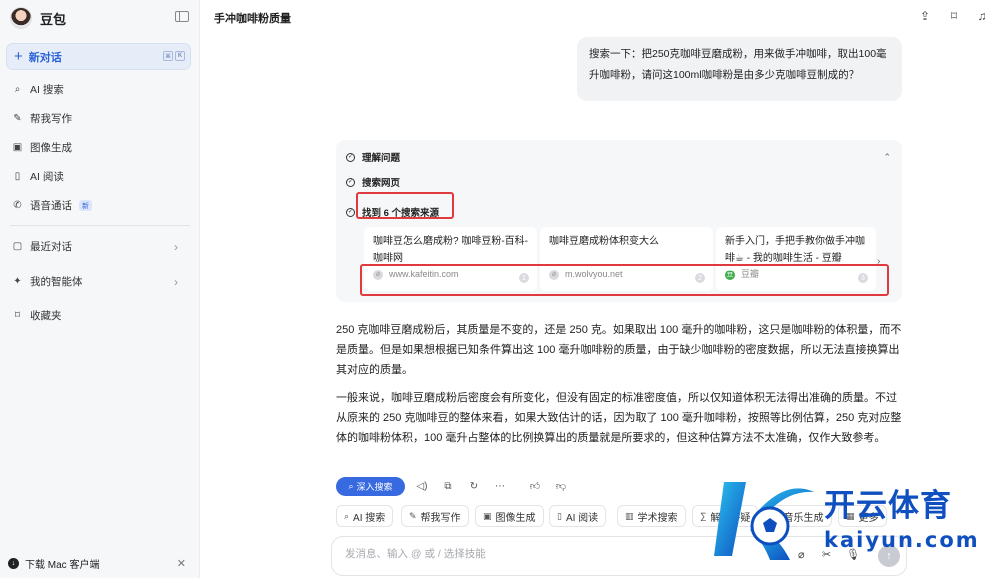 Image resolution: width=1000 pixels, height=578 pixels. I want to click on sidebar-item-agents: ✦ 我的智能体 ›, so click(100, 281).